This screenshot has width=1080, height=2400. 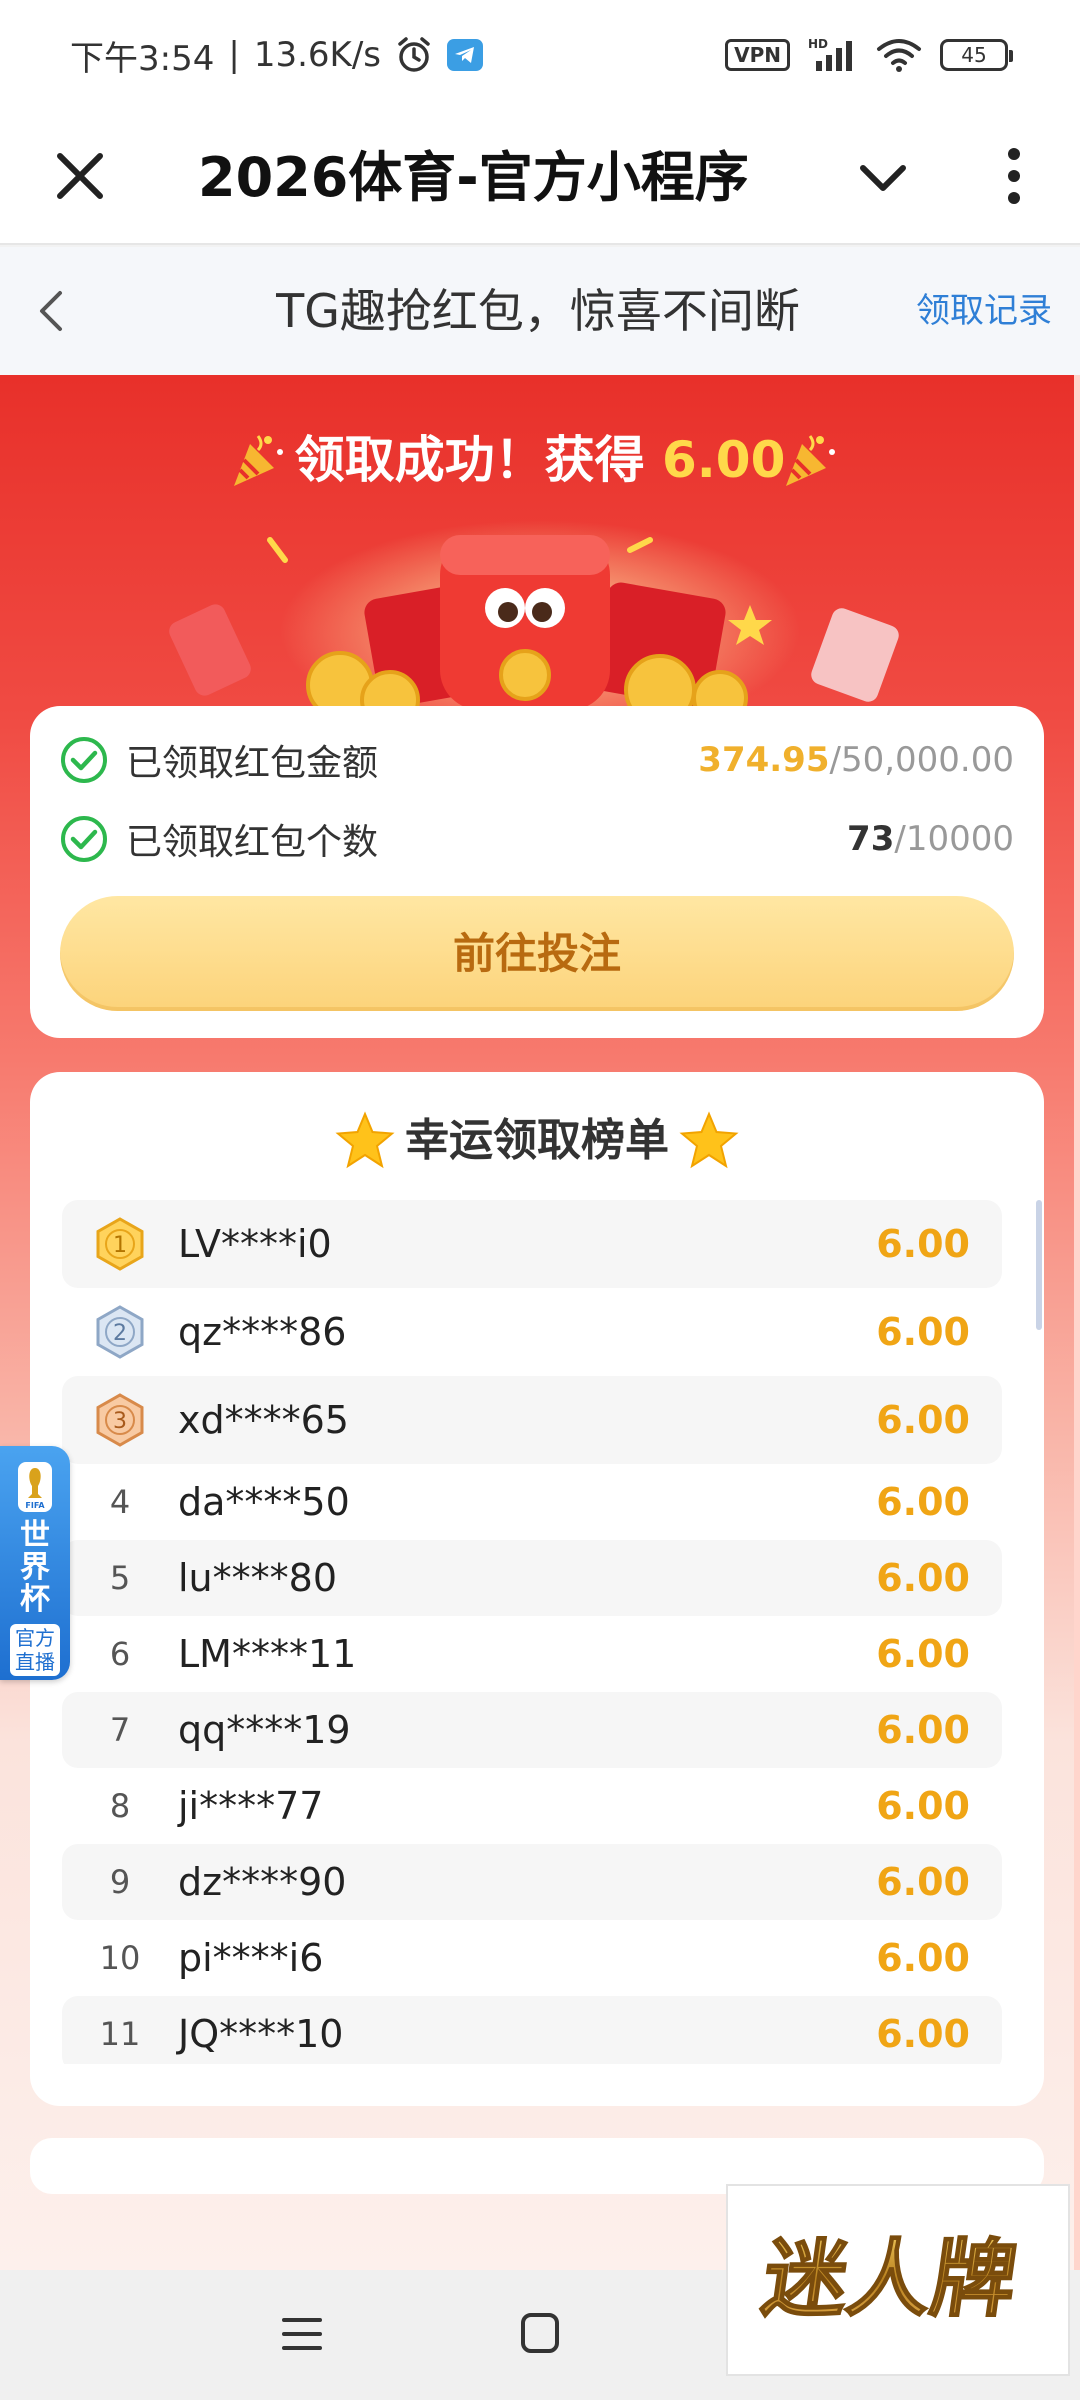 I want to click on star-icon, so click(x=709, y=1140).